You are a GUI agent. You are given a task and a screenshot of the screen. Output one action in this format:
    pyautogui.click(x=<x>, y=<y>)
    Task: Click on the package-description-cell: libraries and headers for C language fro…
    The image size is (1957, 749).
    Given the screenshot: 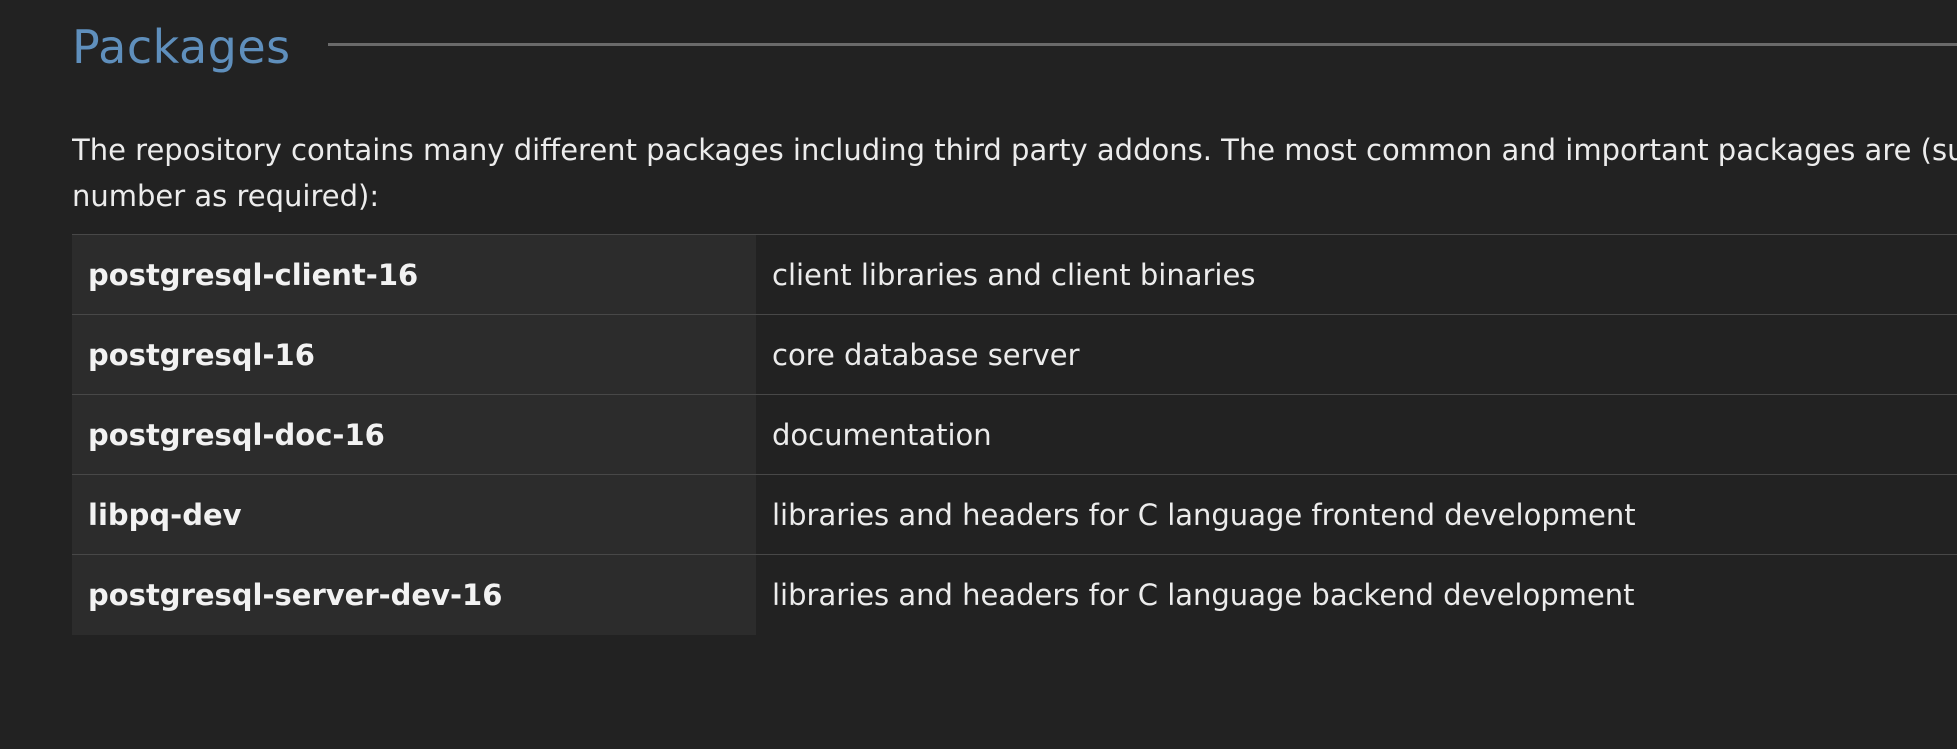 What is the action you would take?
    pyautogui.click(x=1356, y=514)
    